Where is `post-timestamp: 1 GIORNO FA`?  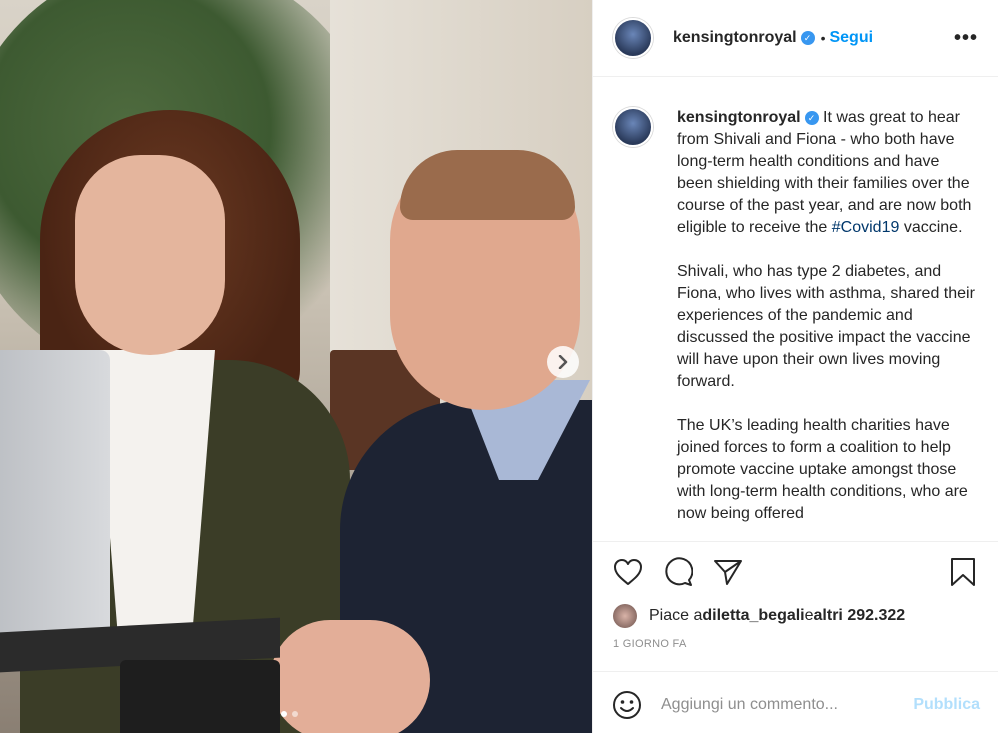
post-timestamp: 1 GIORNO FA is located at coordinates (795, 651).